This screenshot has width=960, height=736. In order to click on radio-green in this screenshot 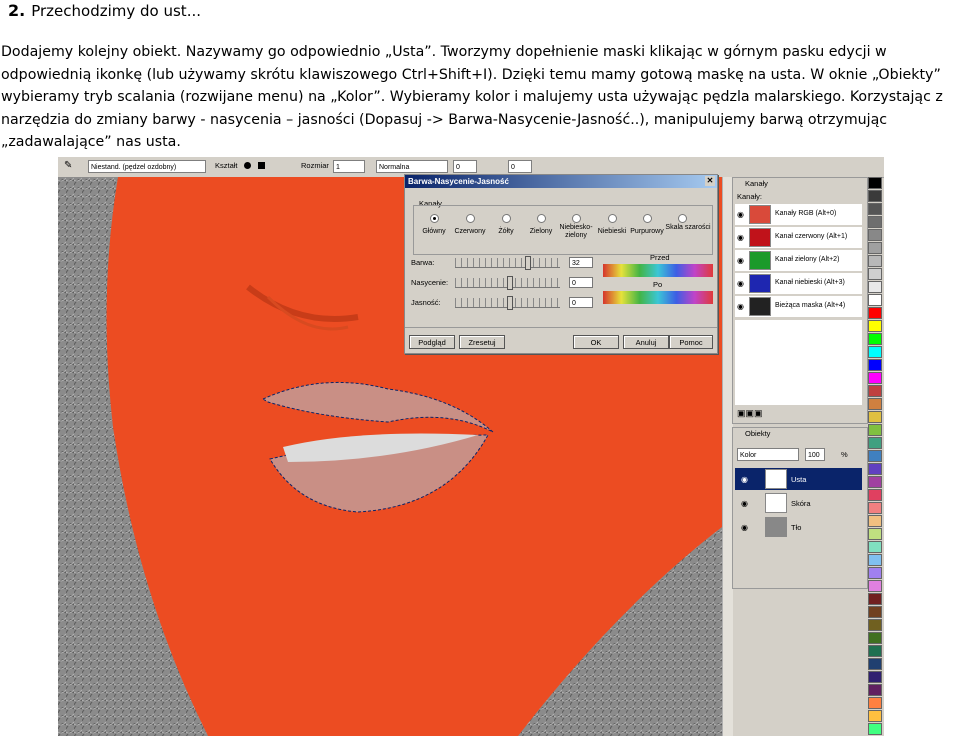, I will do `click(541, 218)`.